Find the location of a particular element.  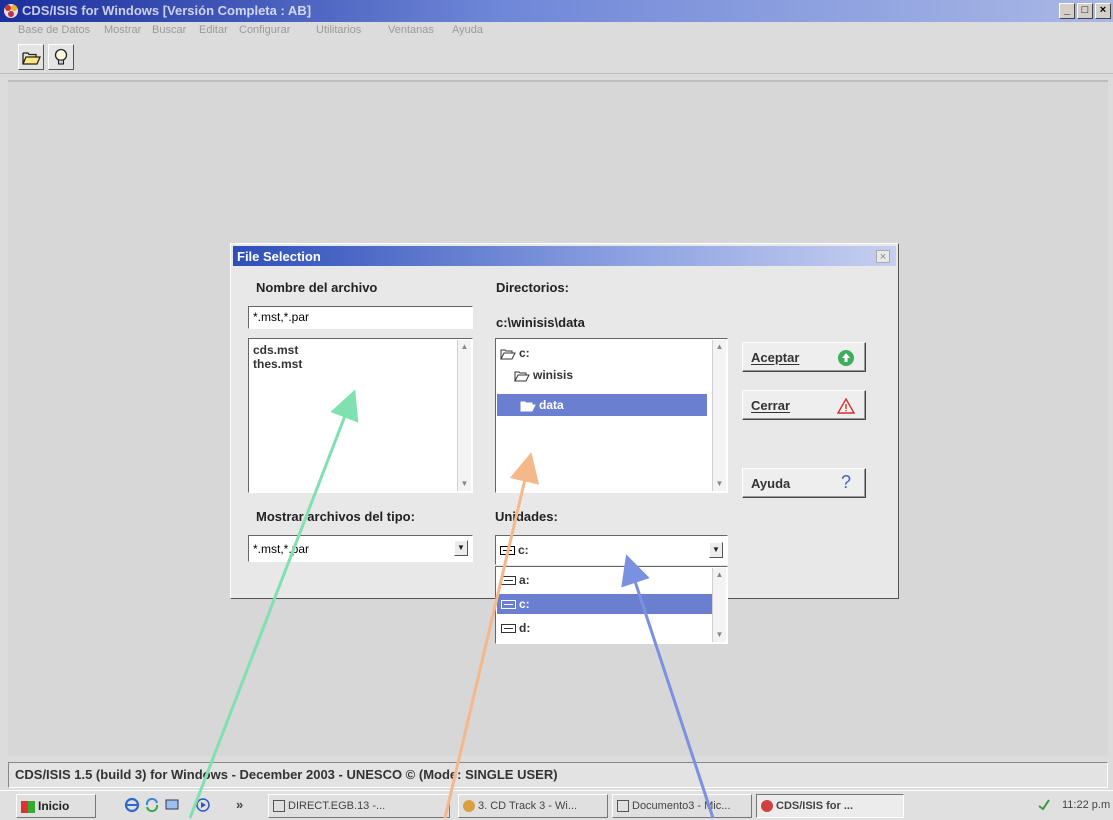

drive-option-a: a: is located at coordinates (604, 580).